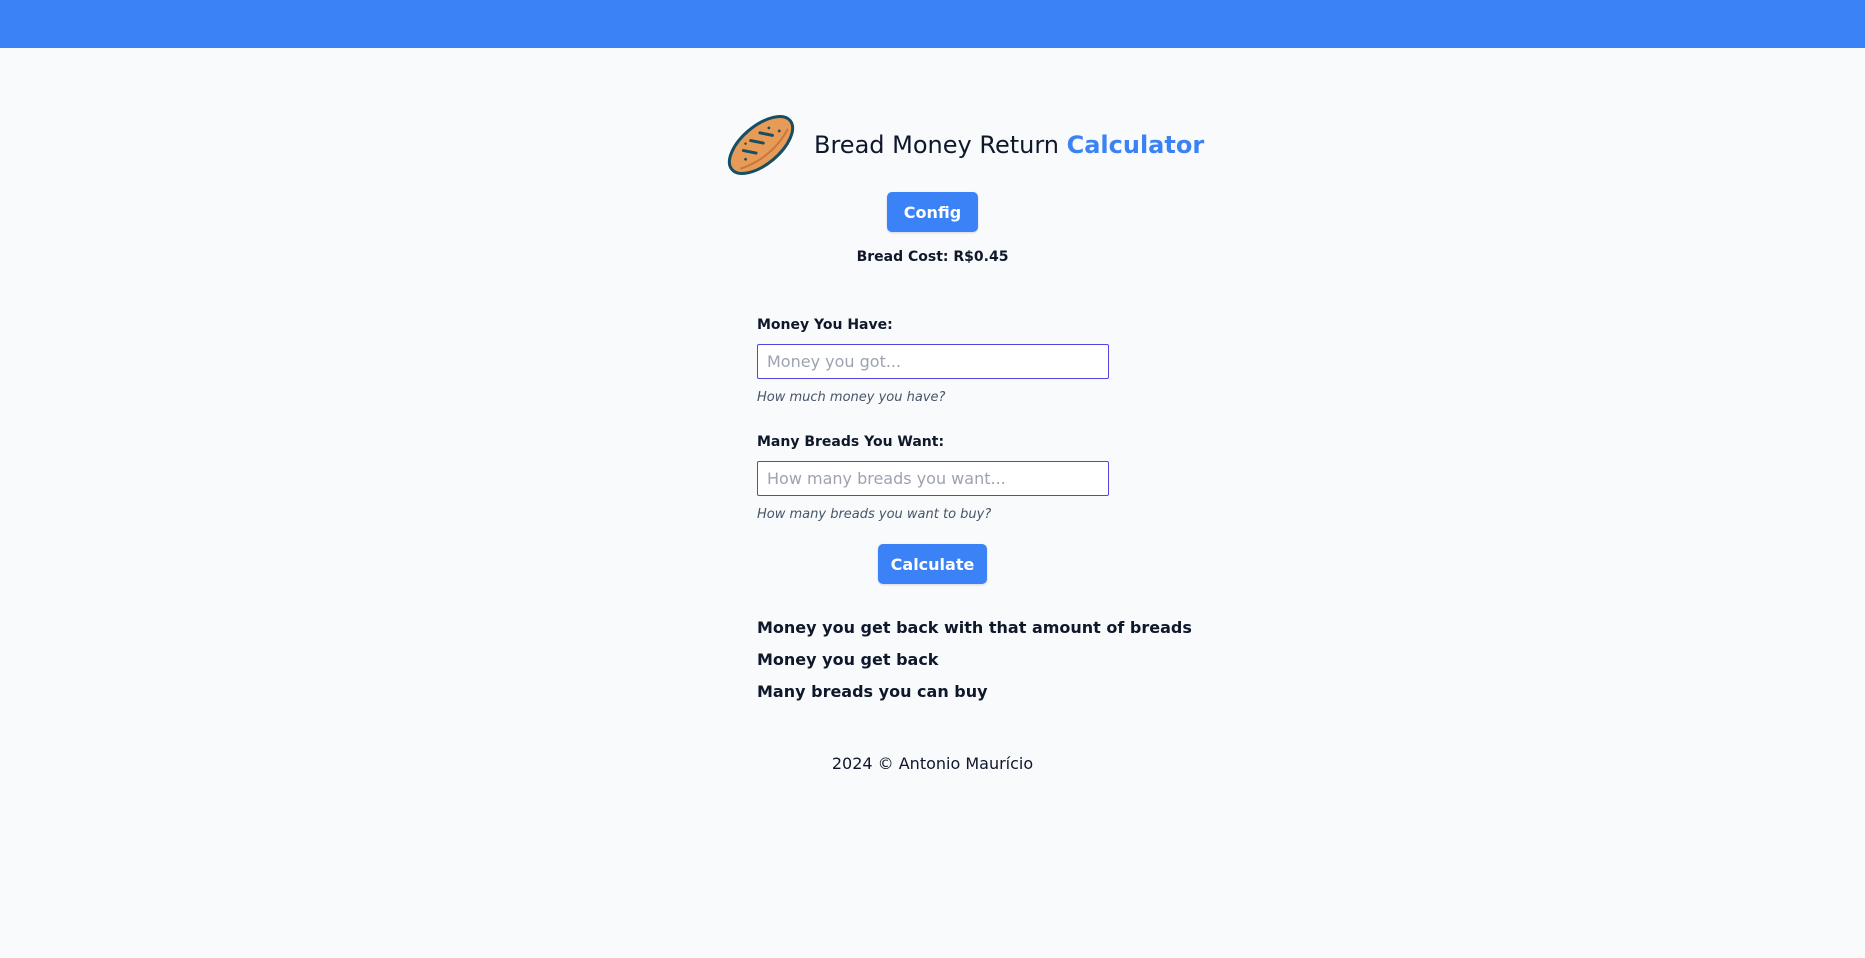  I want to click on bread-icon, so click(761, 145).